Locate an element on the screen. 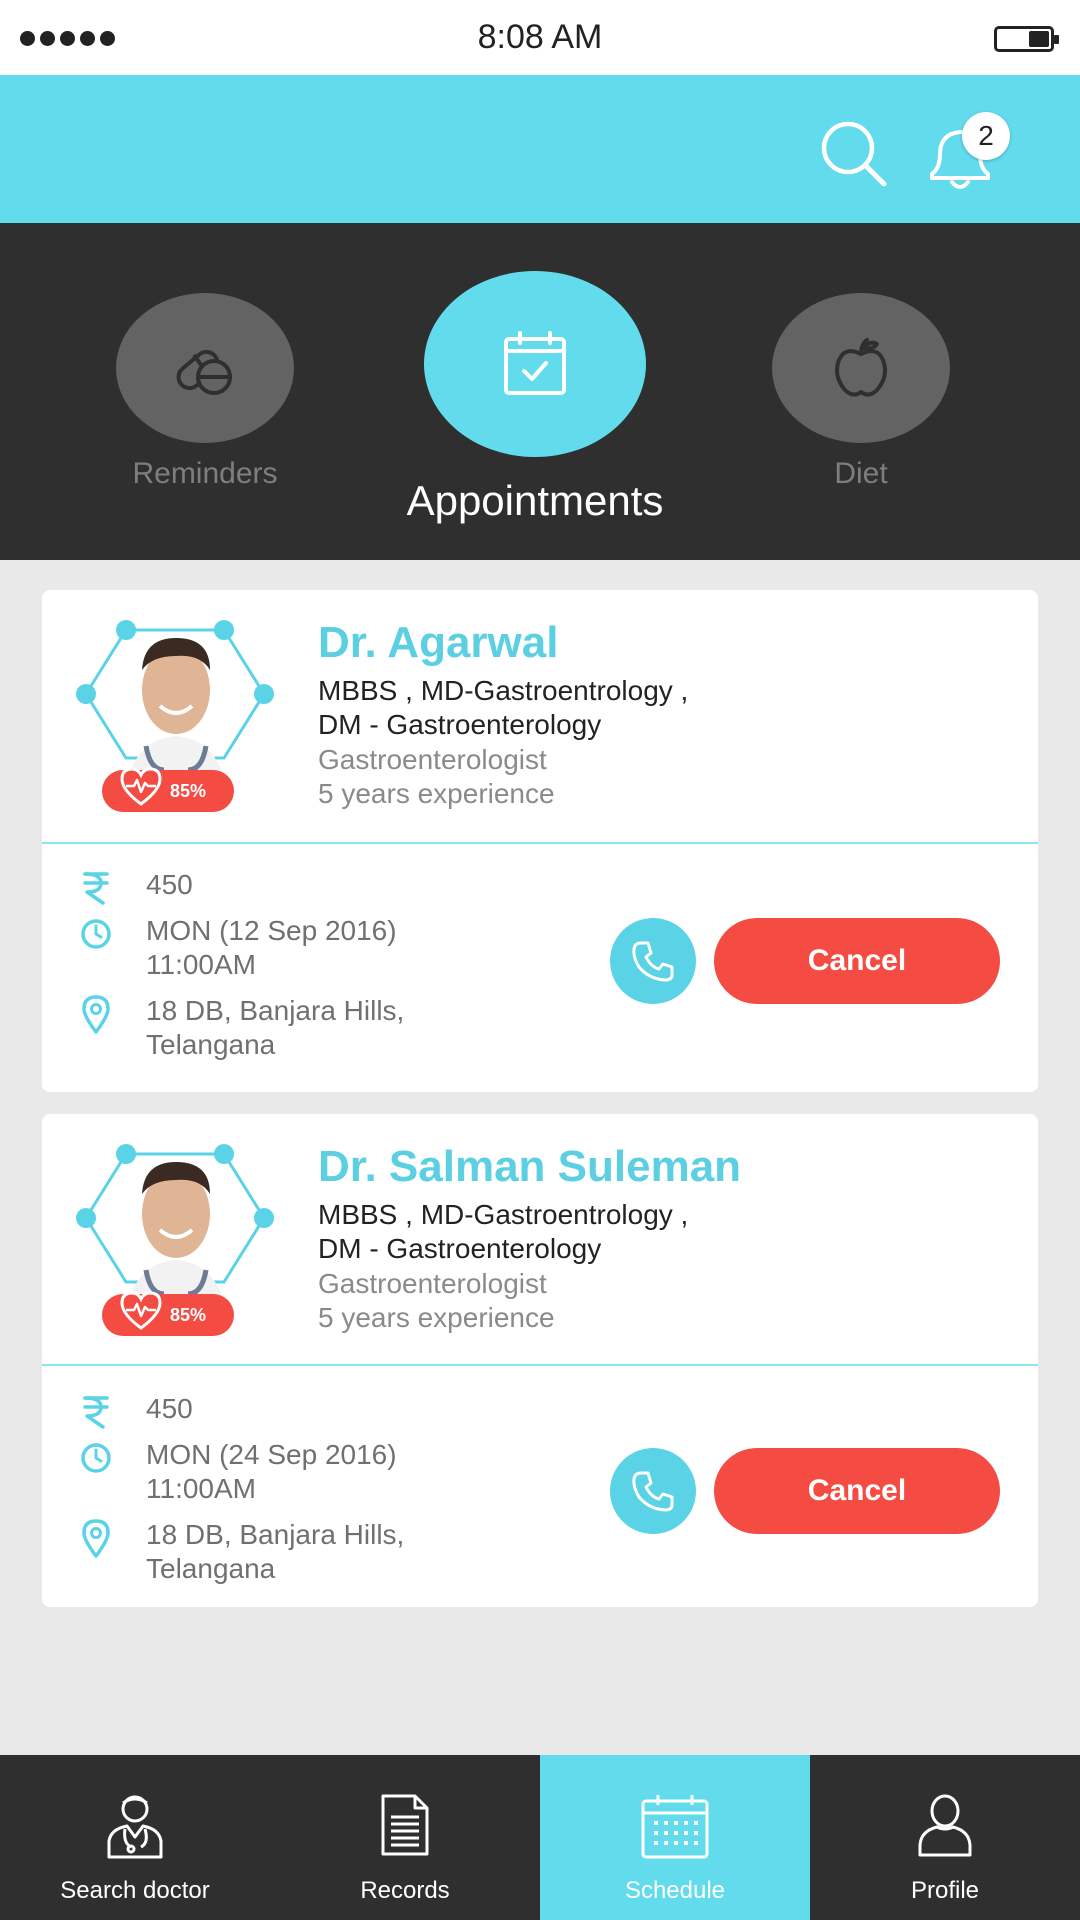 The image size is (1080, 1920). nav-schedule: Schedule is located at coordinates (675, 1837).